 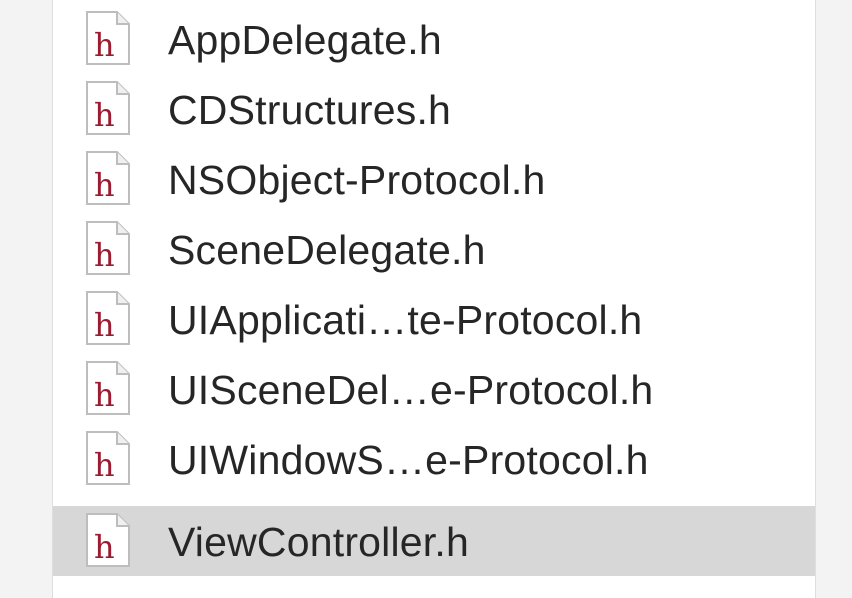 I want to click on file-row-uiwindowscene-protocol: h UIWindowS…e-Protocol.h, so click(x=434, y=459).